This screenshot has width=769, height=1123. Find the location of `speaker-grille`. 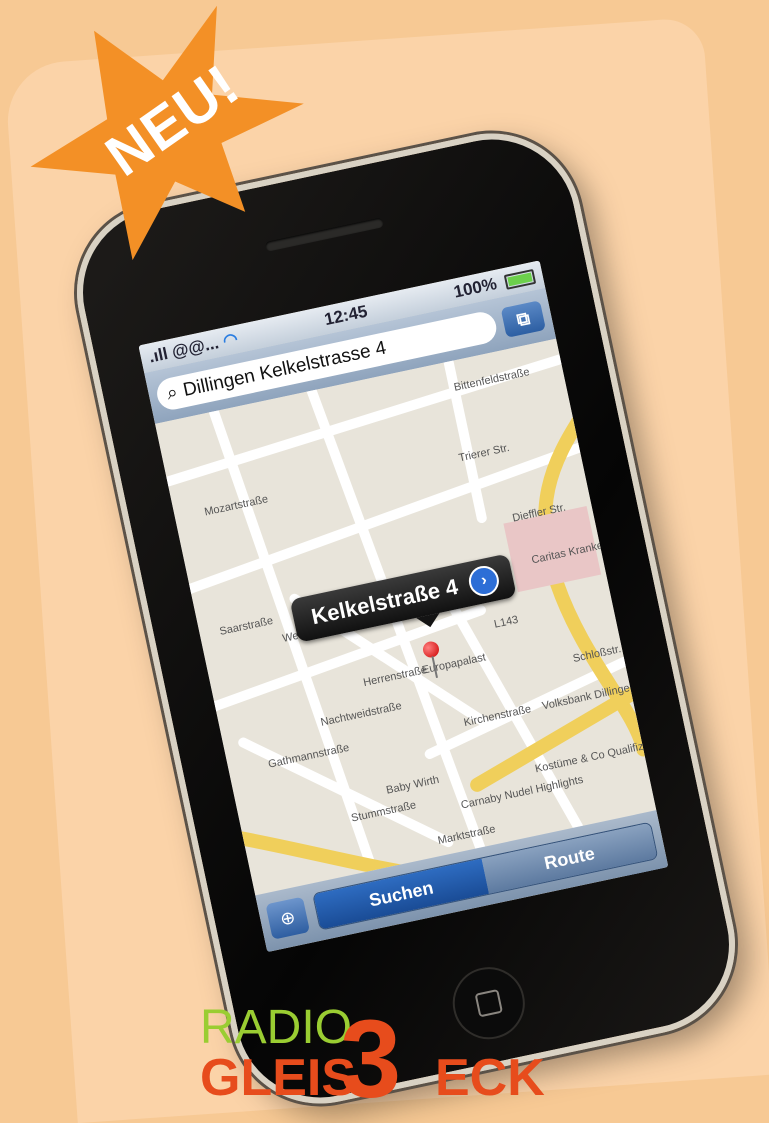

speaker-grille is located at coordinates (324, 234).